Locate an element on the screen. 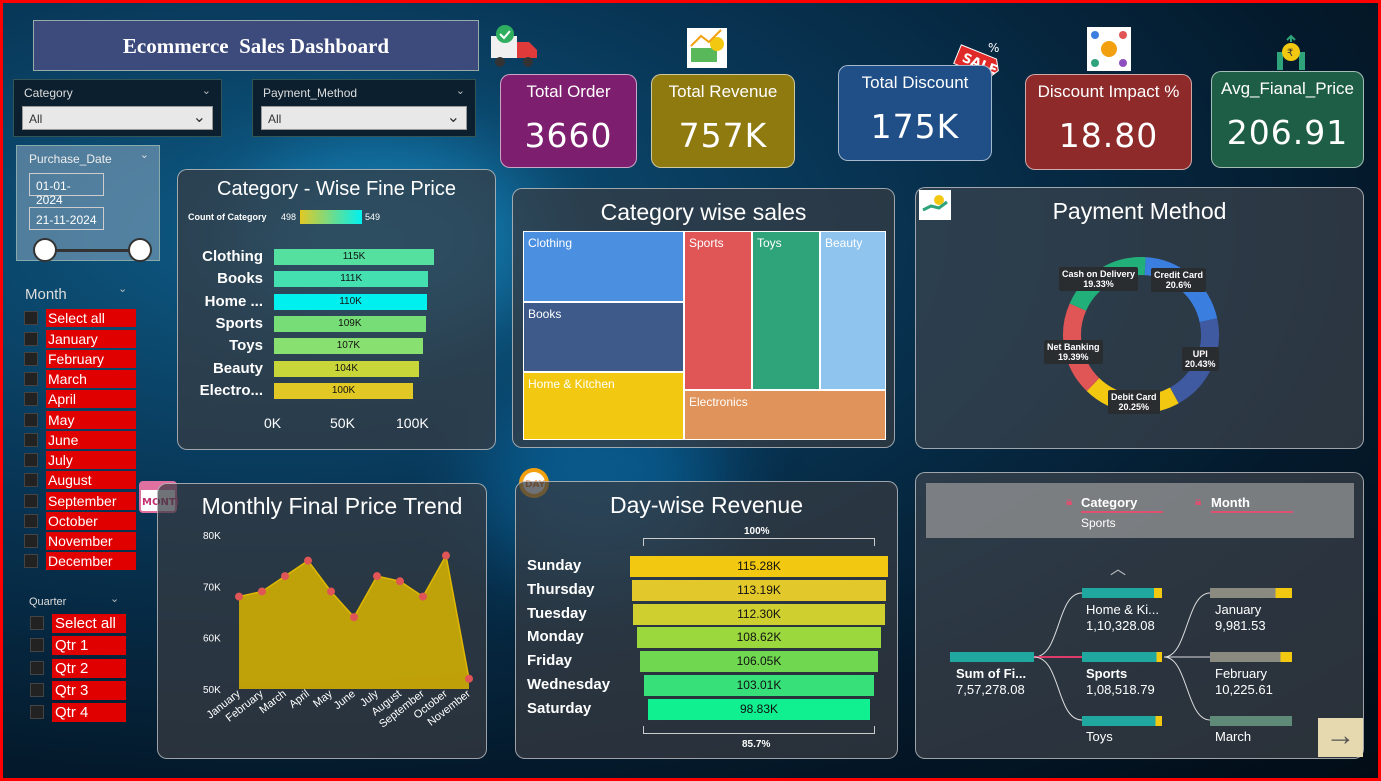 Image resolution: width=1381 pixels, height=781 pixels. bar: 104K is located at coordinates (346, 368).